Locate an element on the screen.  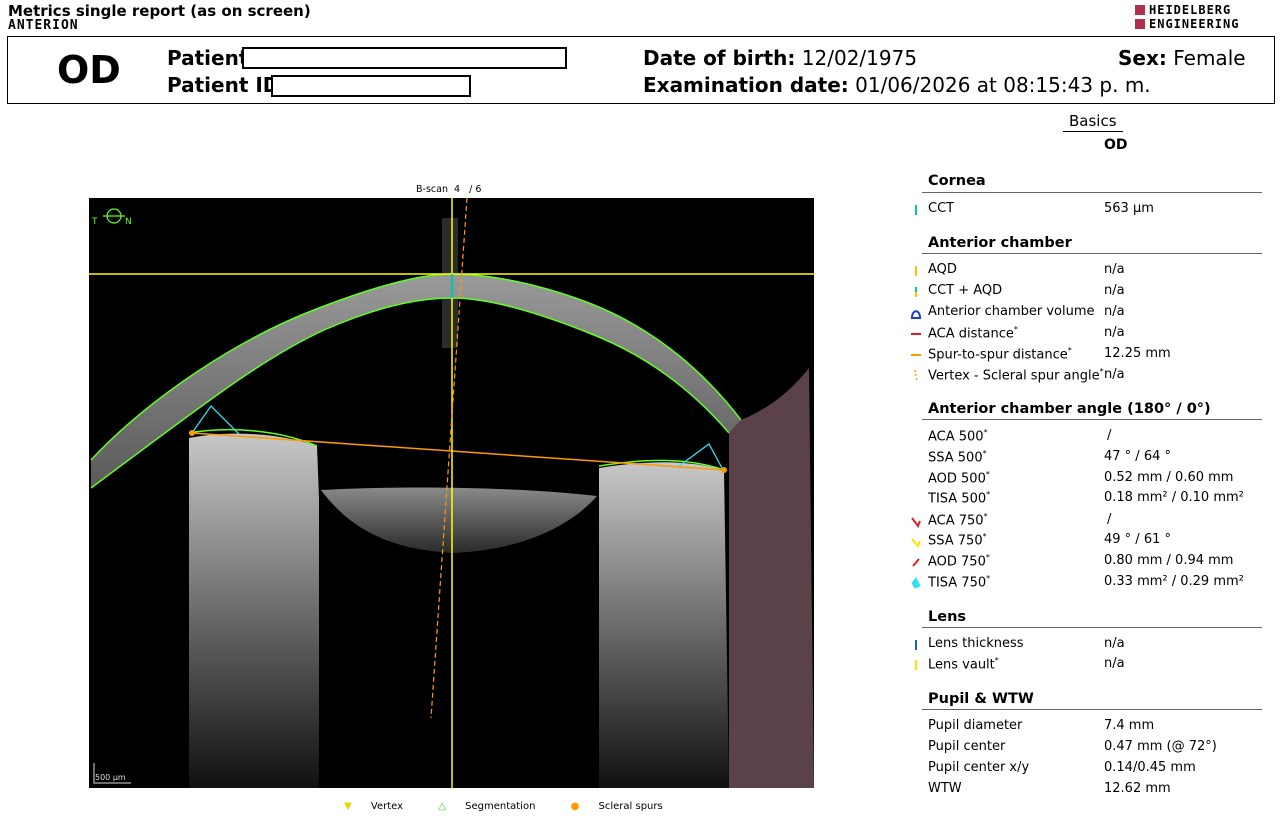
lens-vault-value: n/a is located at coordinates (1114, 663).